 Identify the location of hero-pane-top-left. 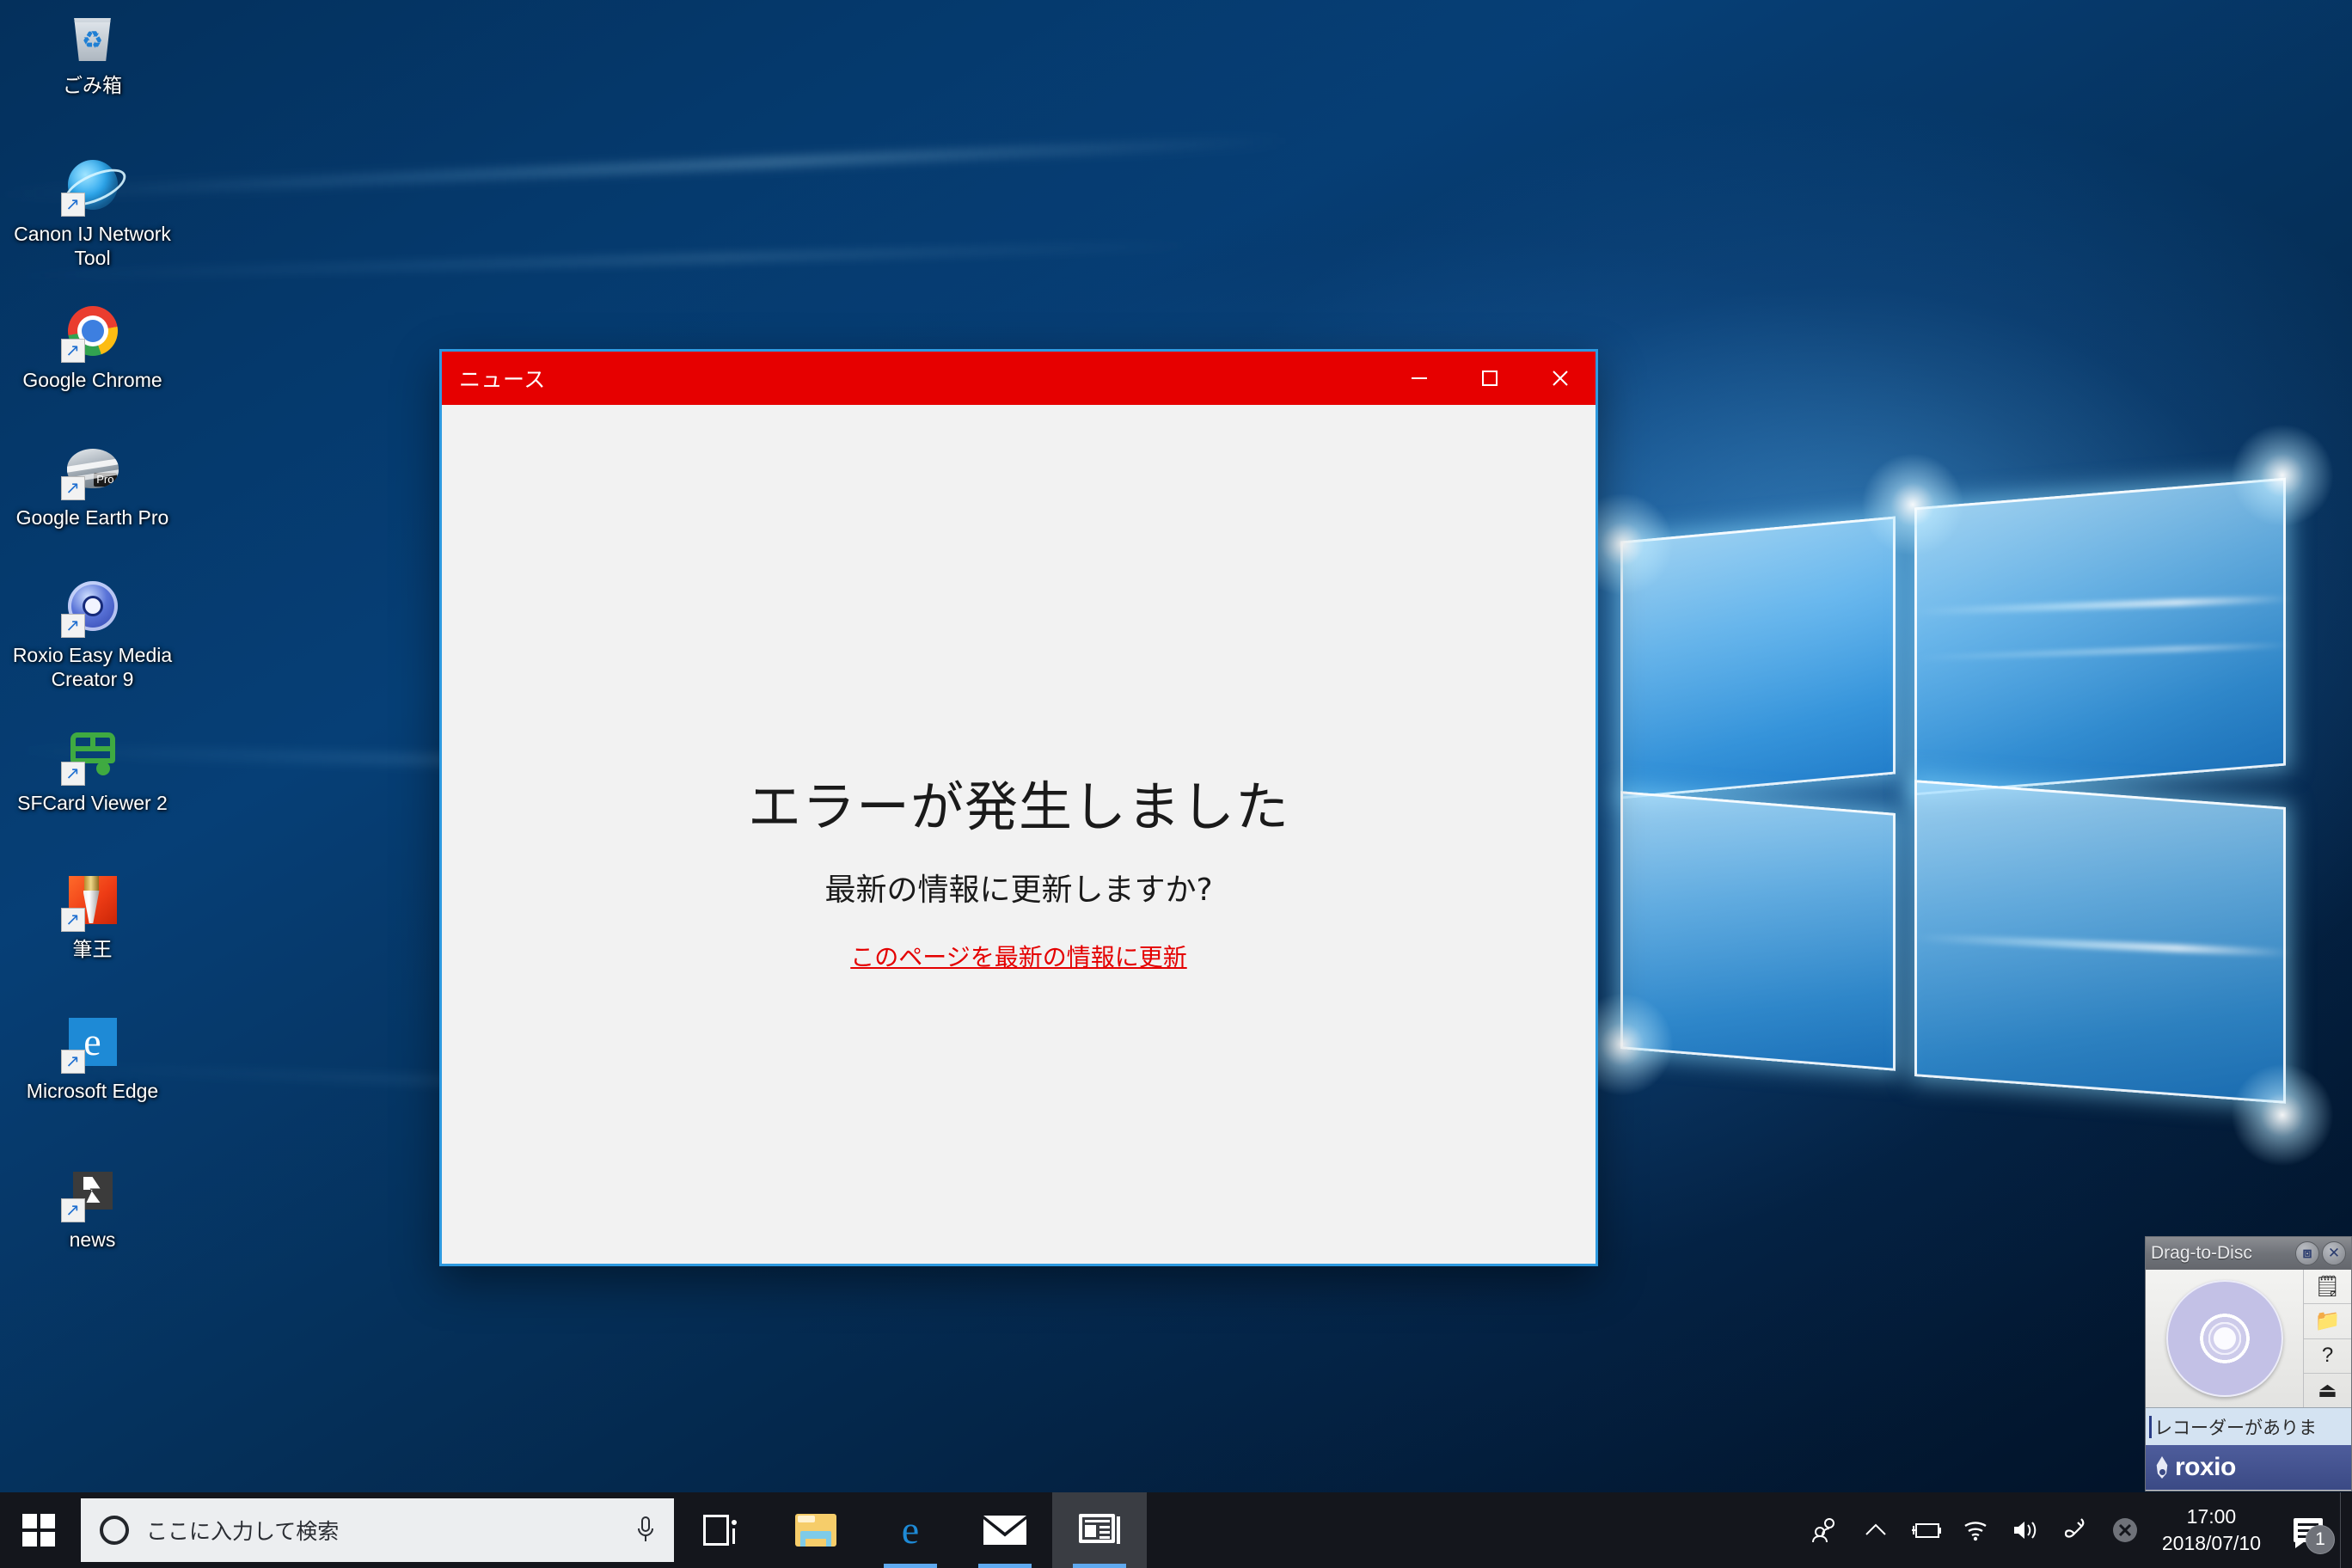
(1758, 657).